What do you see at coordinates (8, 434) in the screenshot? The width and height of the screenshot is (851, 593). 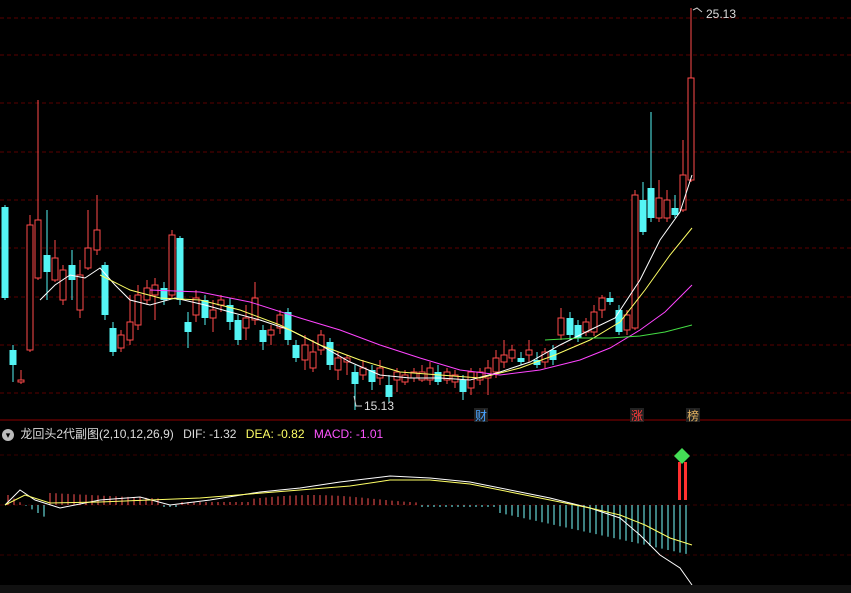 I see `indicator-settings-icon: ▾` at bounding box center [8, 434].